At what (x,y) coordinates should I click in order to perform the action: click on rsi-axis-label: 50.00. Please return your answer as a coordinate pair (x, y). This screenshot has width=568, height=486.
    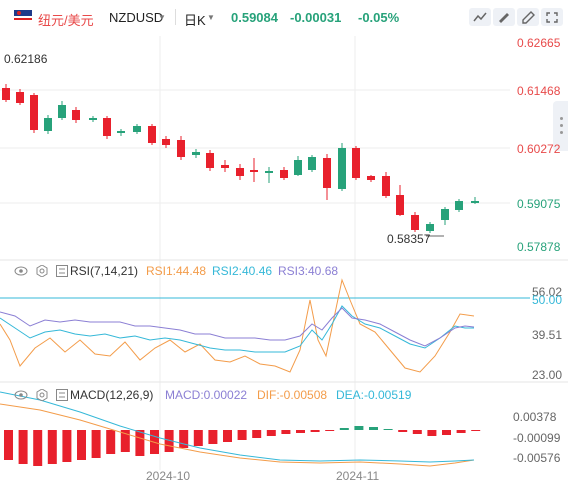
    Looking at the image, I should click on (547, 300).